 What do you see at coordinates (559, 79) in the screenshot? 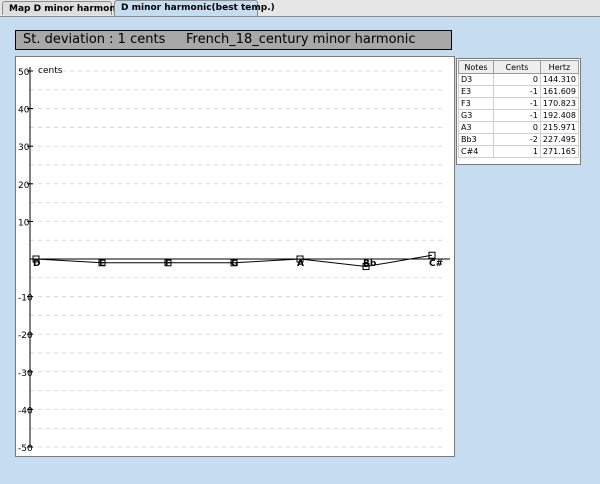
I see `cell-hertz: 144.310` at bounding box center [559, 79].